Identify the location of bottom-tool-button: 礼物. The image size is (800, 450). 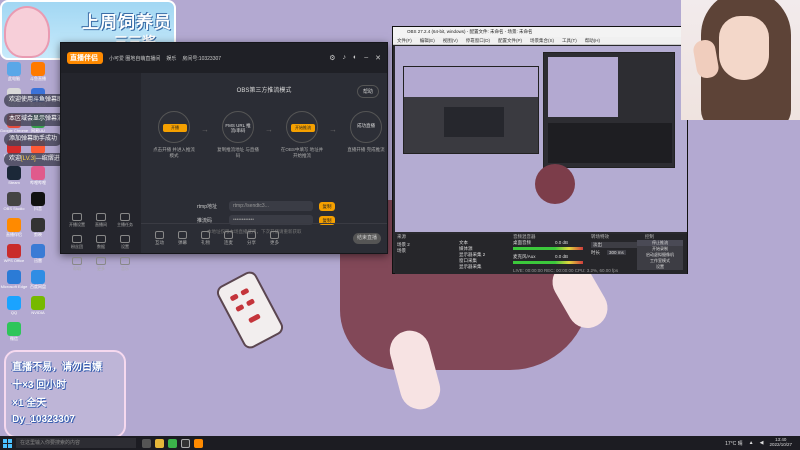
(205, 238).